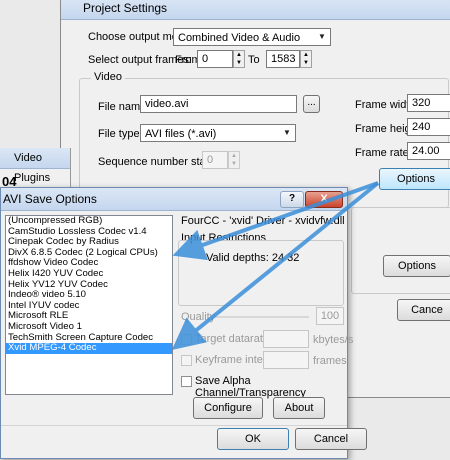 Image resolution: width=450 pixels, height=460 pixels. Describe the element at coordinates (89, 348) in the screenshot. I see `codec-list-item: Xvid MPEG-4 Codec` at that location.